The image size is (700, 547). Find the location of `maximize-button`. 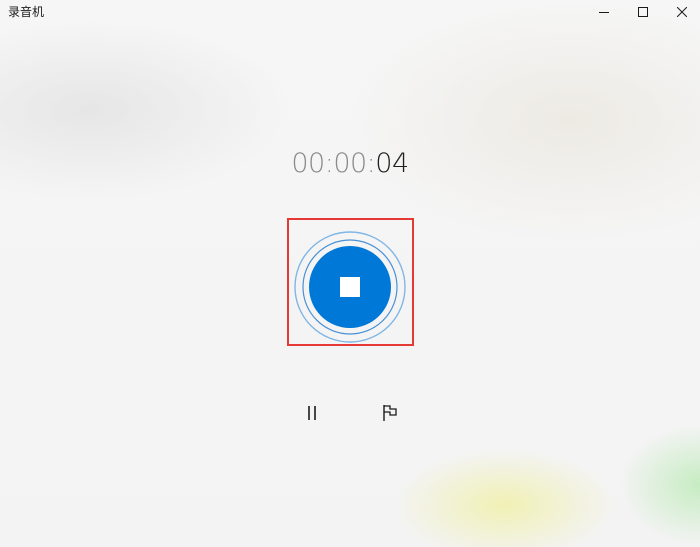

maximize-button is located at coordinates (643, 12).